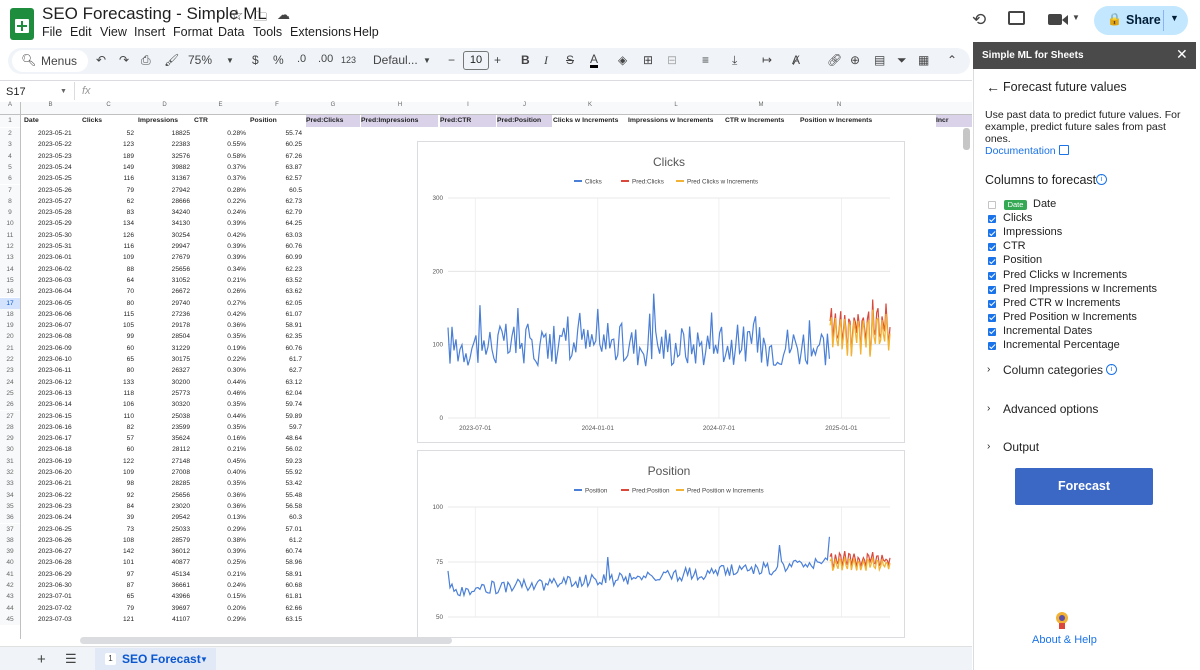 The width and height of the screenshot is (1200, 670). What do you see at coordinates (761, 121) in the screenshot?
I see `header-cell: CTR w Increments` at bounding box center [761, 121].